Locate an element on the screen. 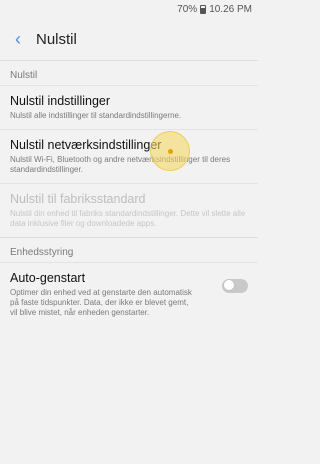 The width and height of the screenshot is (320, 464). app-bar: ‹ Nulstil is located at coordinates (129, 39).